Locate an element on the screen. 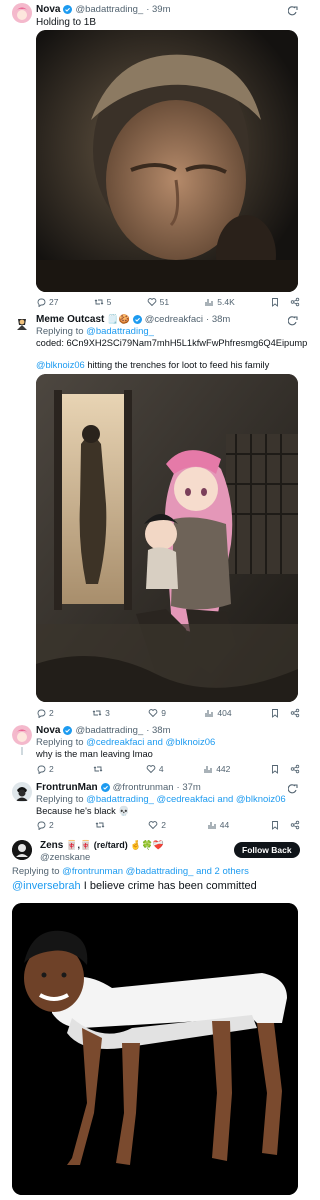  retweet-count: 5 is located at coordinates (109, 302).